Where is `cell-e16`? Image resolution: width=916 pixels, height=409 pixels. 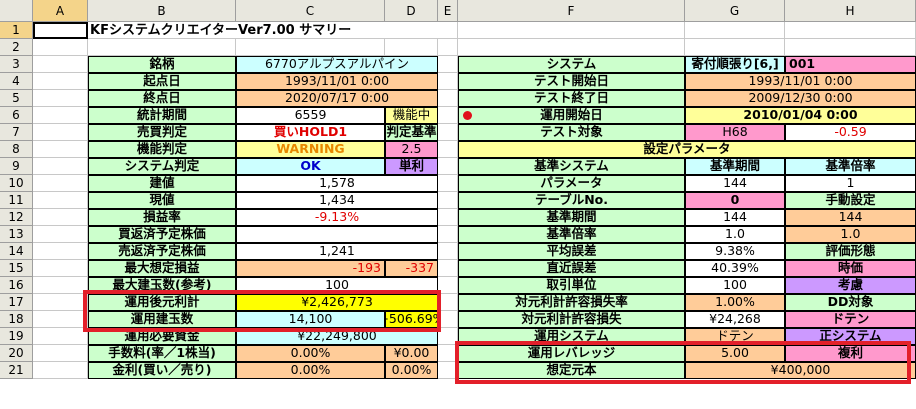
cell-e16 is located at coordinates (448, 285).